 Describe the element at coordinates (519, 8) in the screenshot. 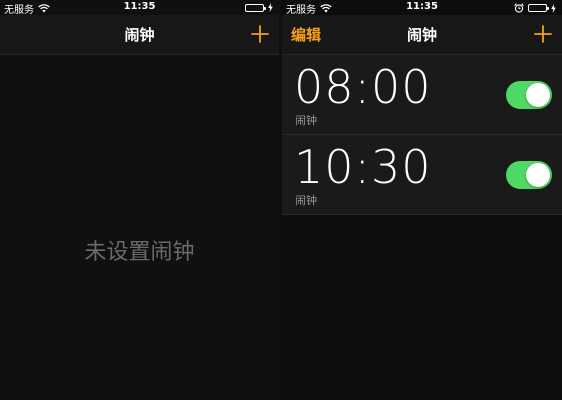

I see `alarm-clock-icon` at that location.